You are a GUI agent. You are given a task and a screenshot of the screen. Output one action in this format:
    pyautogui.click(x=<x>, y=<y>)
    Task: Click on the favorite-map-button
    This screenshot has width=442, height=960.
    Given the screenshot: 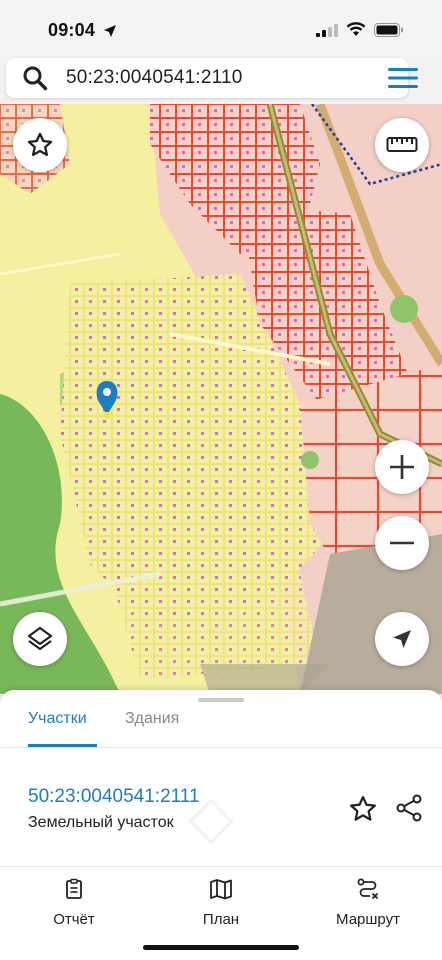 What is the action you would take?
    pyautogui.click(x=40, y=145)
    